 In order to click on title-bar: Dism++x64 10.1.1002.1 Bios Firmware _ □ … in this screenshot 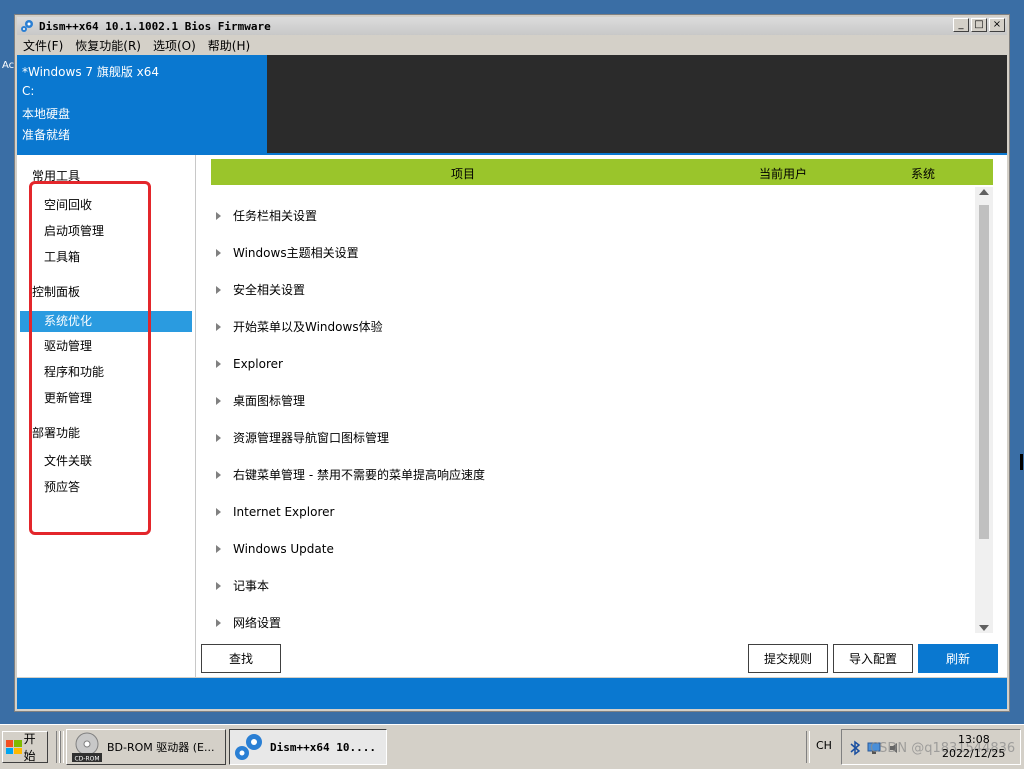, I will do `click(512, 26)`.